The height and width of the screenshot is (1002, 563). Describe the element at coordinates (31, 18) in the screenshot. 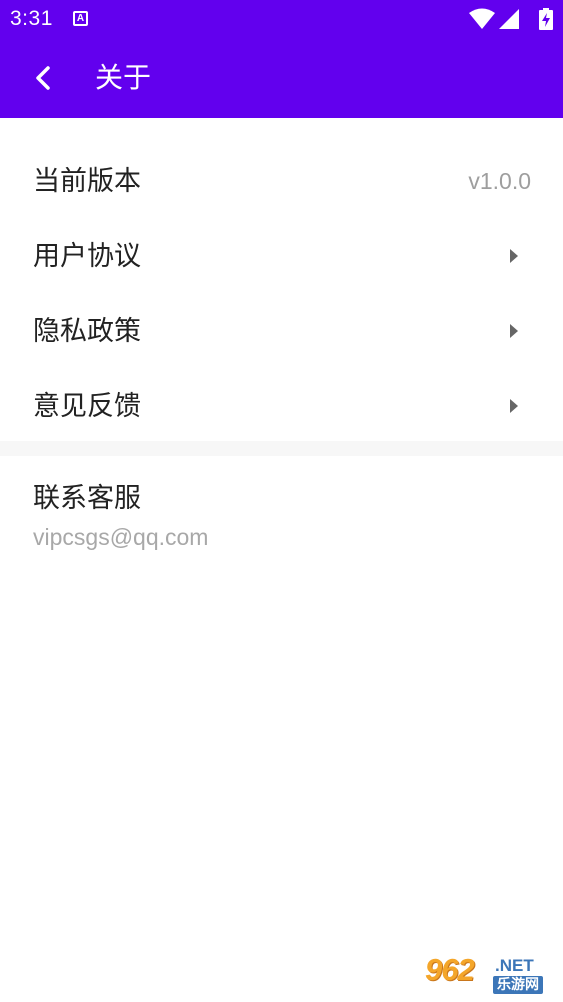

I see `status-time: 3:31` at that location.